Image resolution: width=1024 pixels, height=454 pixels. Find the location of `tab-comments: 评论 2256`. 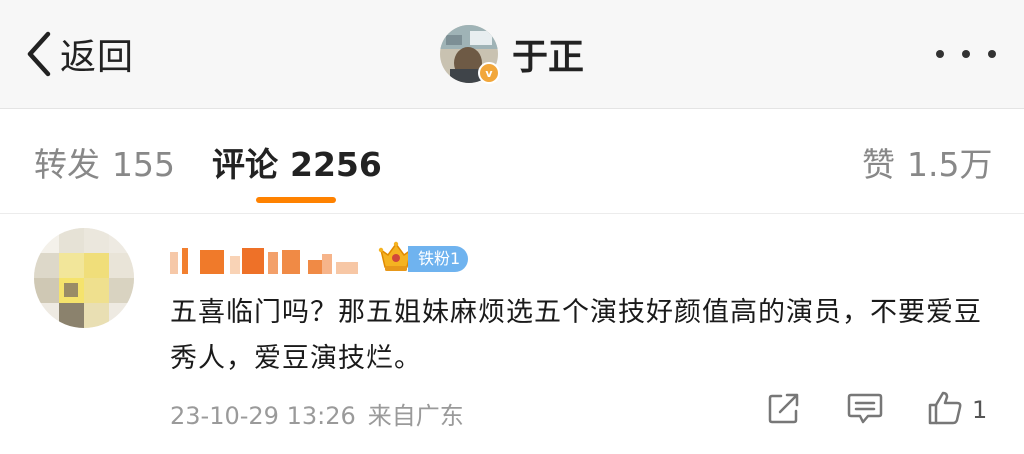

tab-comments: 评论 2256 is located at coordinates (297, 165).